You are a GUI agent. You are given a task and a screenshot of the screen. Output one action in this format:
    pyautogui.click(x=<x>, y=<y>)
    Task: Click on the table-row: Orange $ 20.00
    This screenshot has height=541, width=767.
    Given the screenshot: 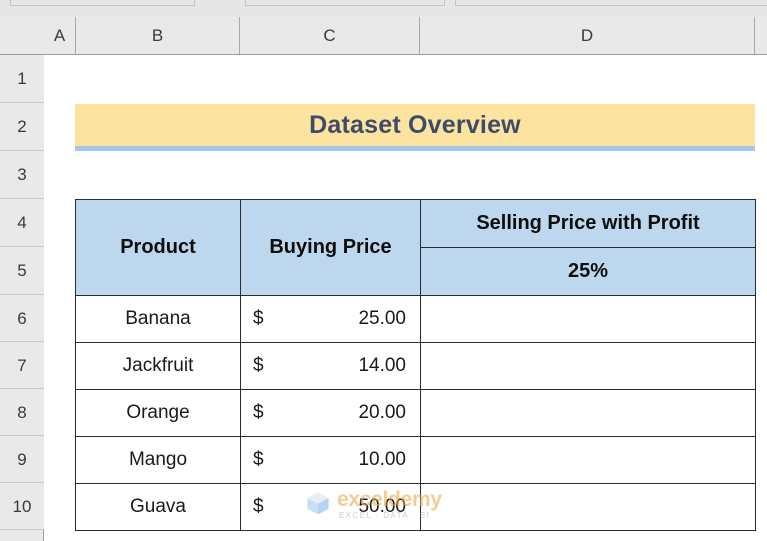 What is the action you would take?
    pyautogui.click(x=415, y=413)
    